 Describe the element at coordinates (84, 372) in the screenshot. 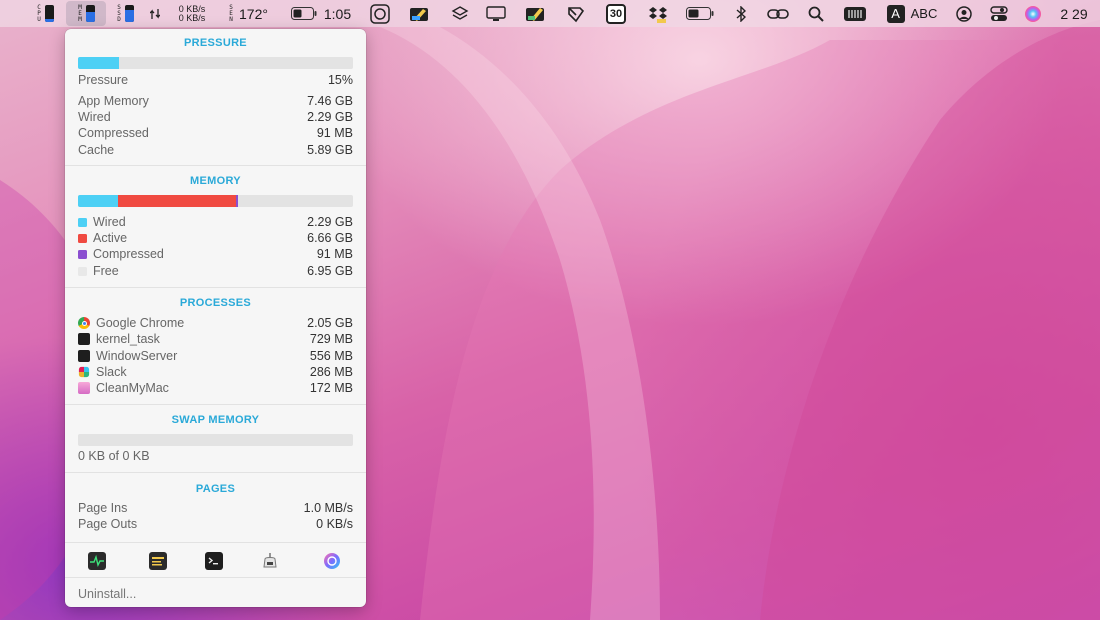

I see `slack-icon` at that location.